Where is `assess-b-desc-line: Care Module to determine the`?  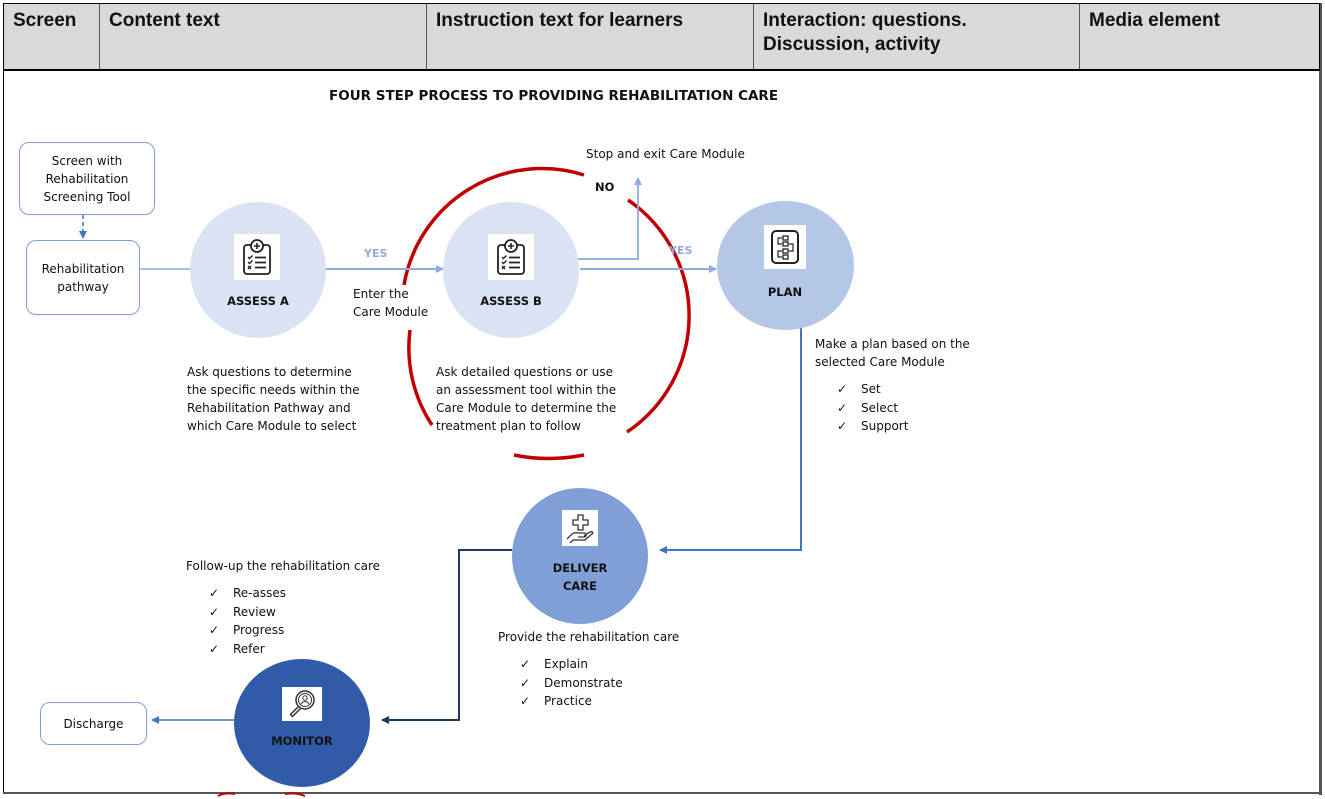
assess-b-desc-line: Care Module to determine the is located at coordinates (526, 408).